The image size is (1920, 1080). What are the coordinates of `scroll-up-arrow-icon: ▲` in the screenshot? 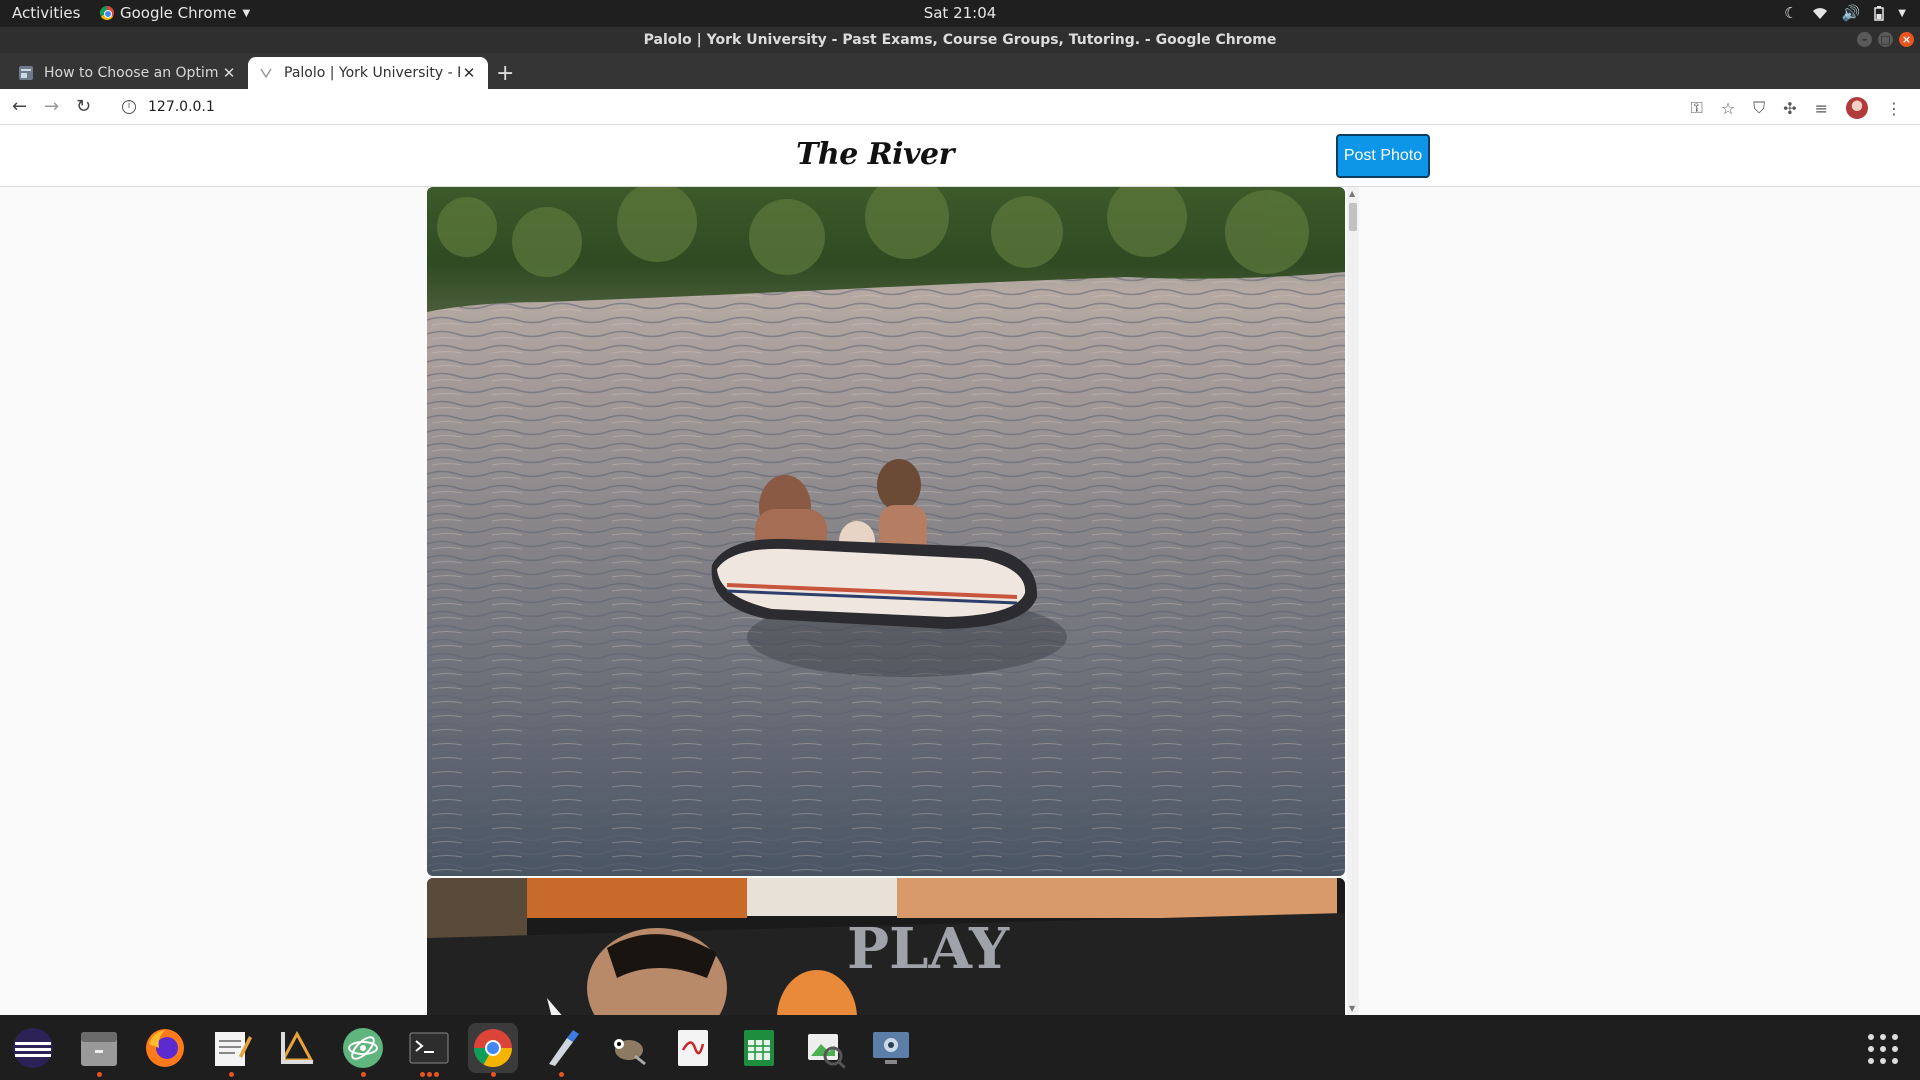 It's located at (1352, 193).